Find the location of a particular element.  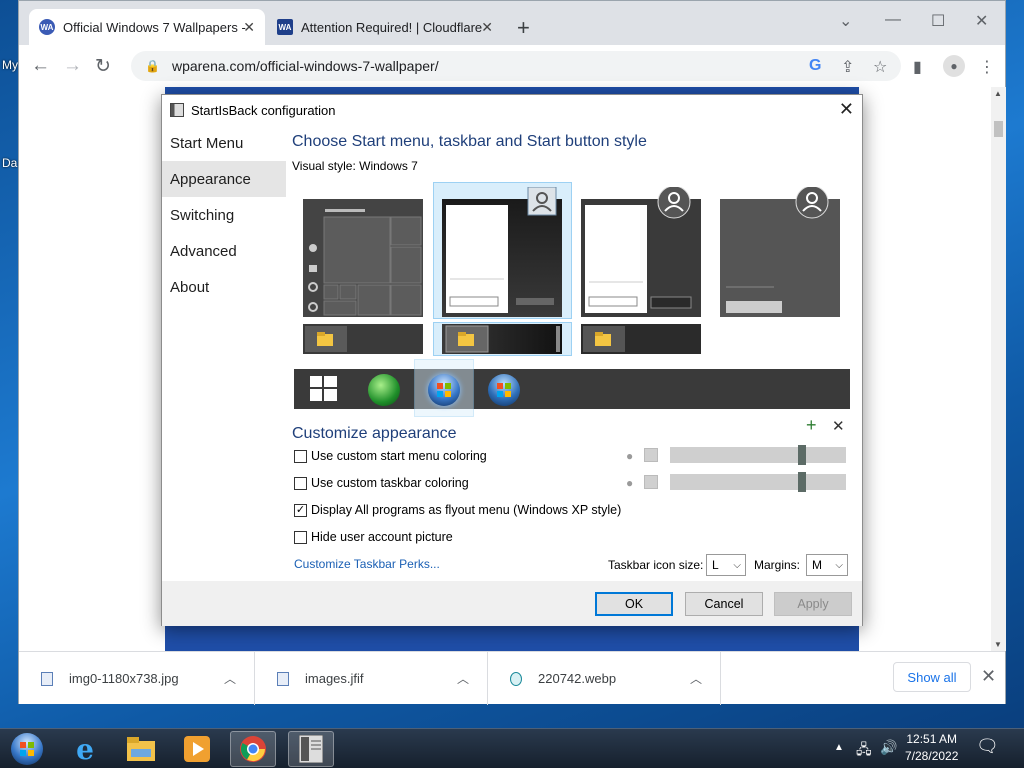

file-explorer-button is located at coordinates (141, 749).